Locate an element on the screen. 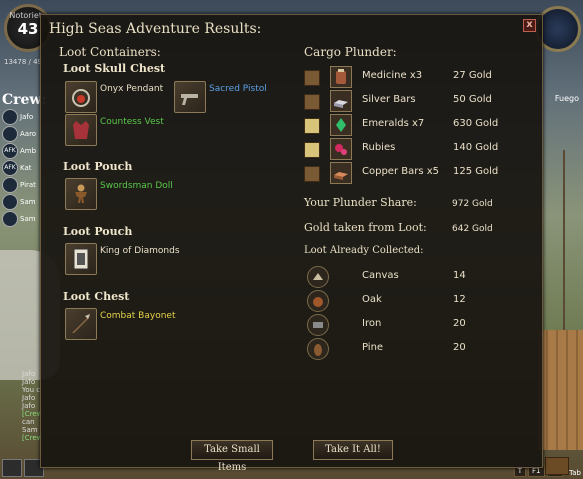 This screenshot has width=583, height=479. vest-icon is located at coordinates (81, 130).